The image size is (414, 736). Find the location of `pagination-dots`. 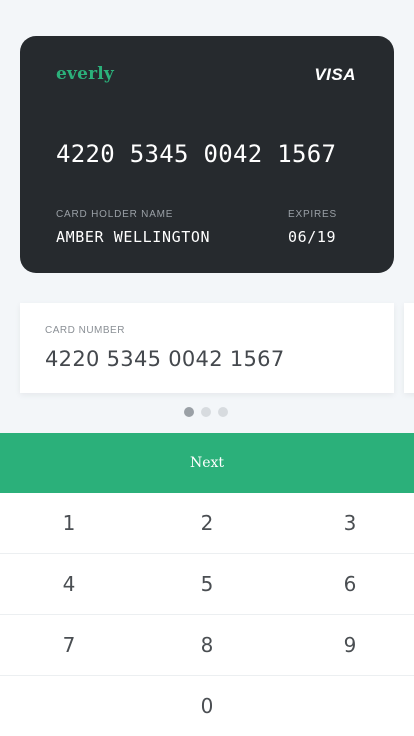

pagination-dots is located at coordinates (206, 412).